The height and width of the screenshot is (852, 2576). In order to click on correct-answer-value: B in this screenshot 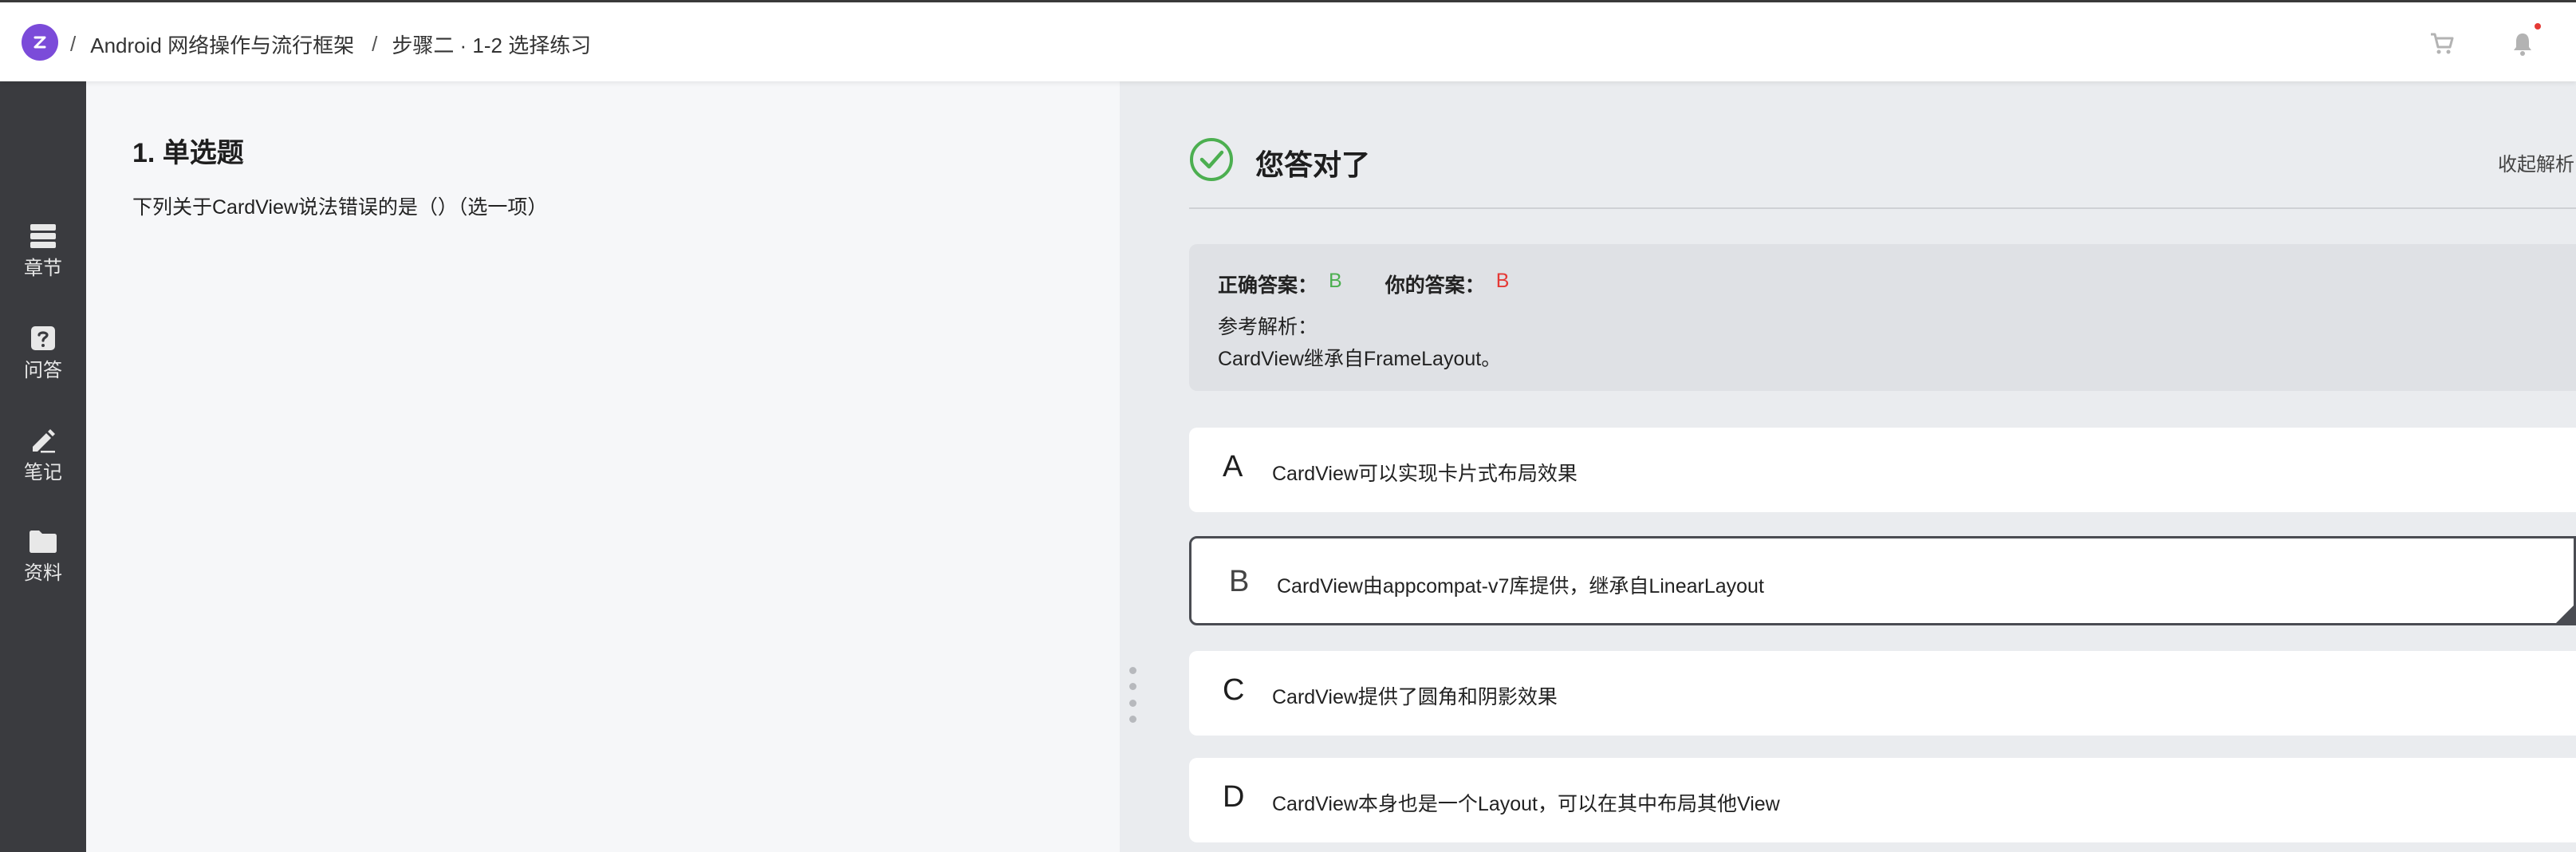, I will do `click(1335, 281)`.